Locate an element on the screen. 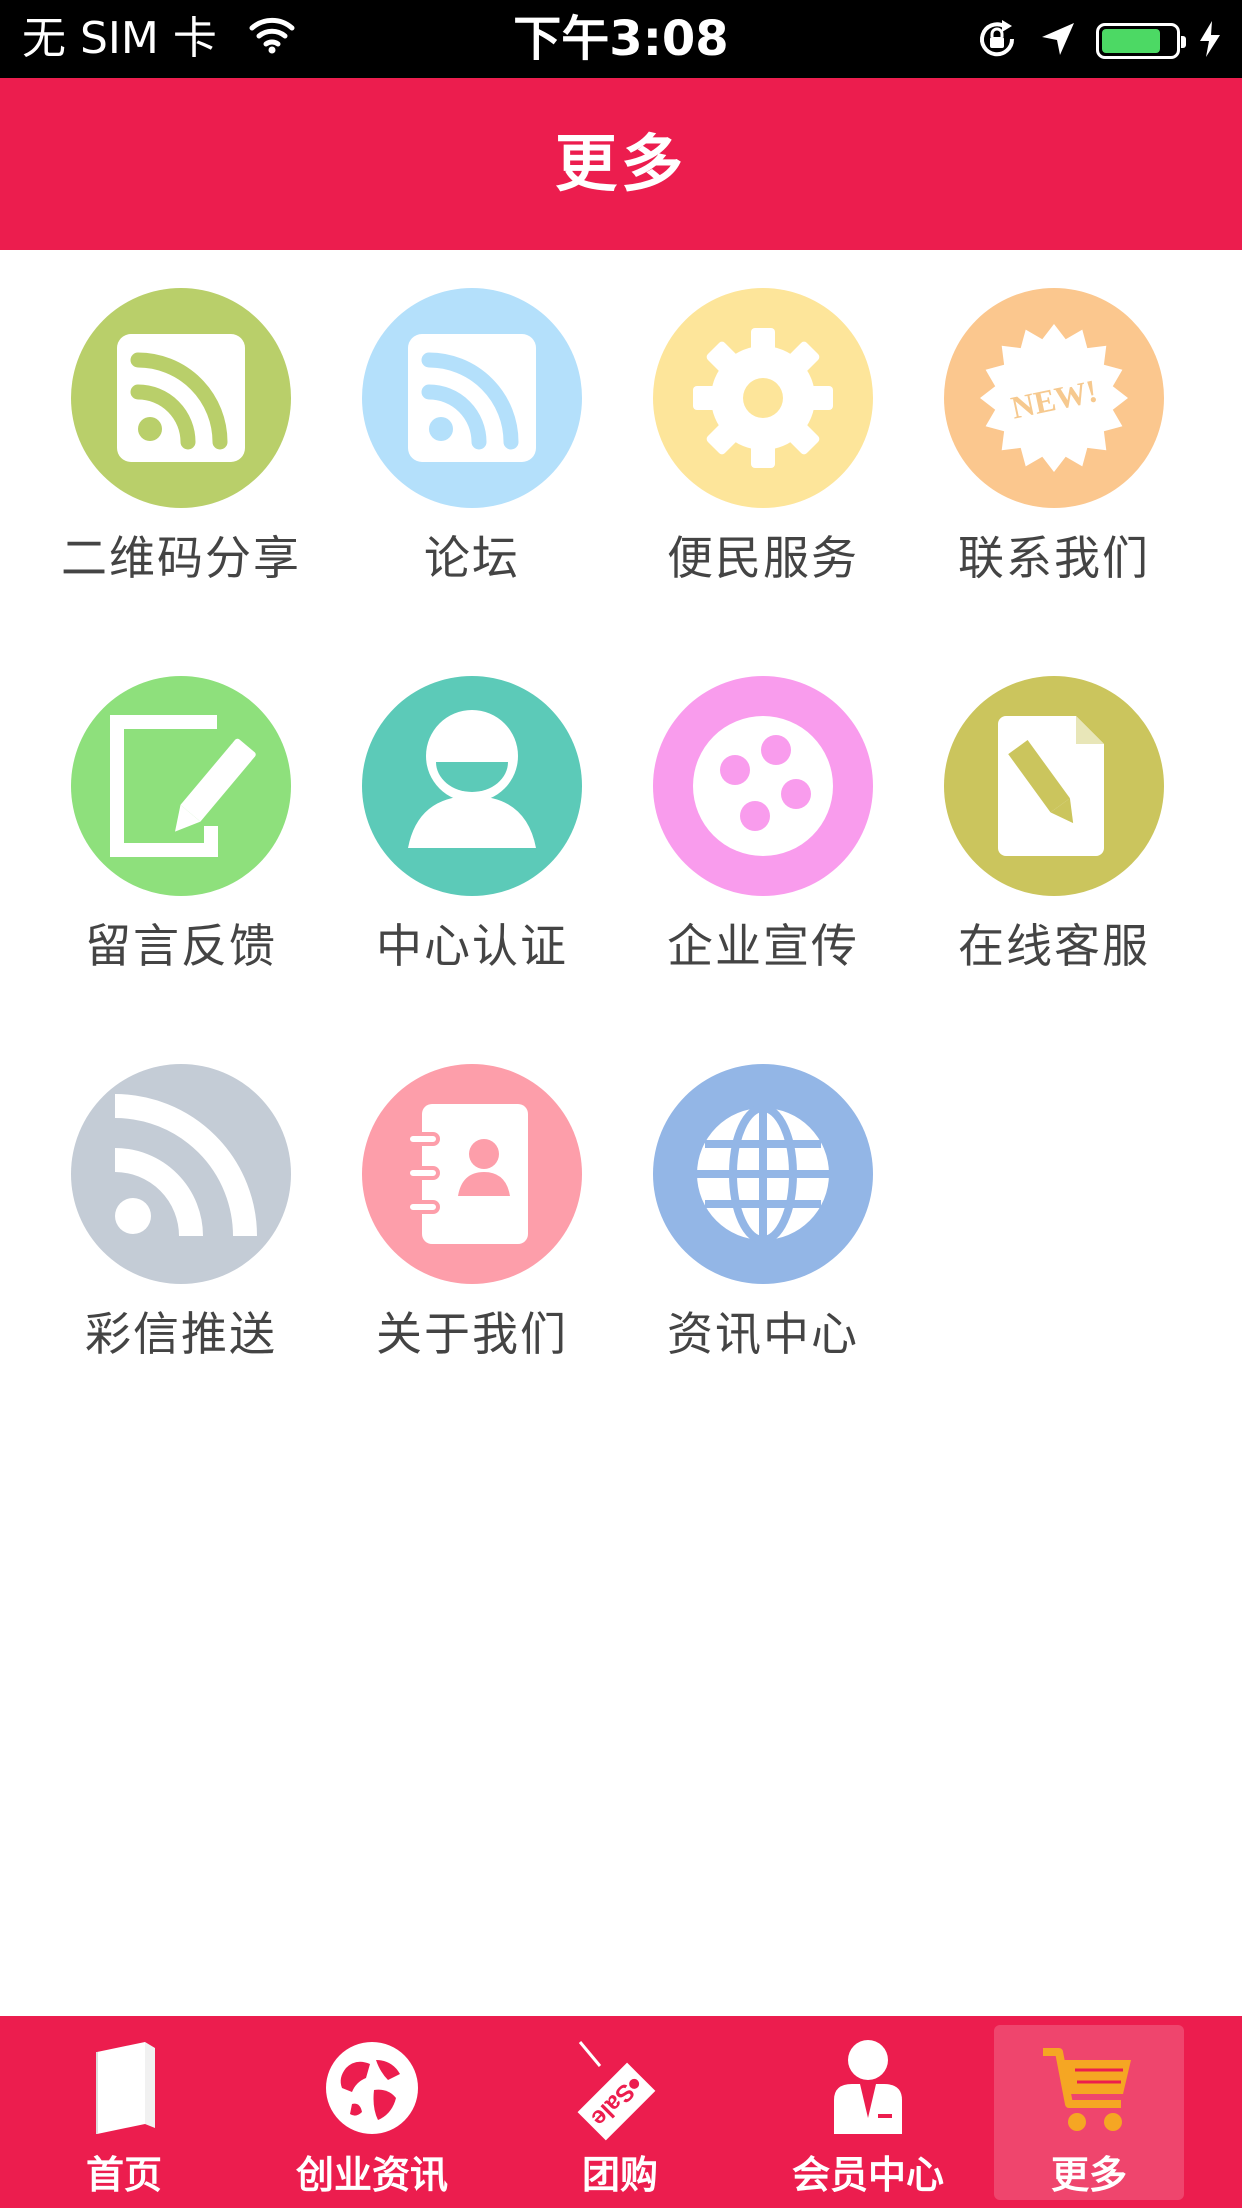  status-bar: 无 SIM 卡 下午3:08 is located at coordinates (621, 39).